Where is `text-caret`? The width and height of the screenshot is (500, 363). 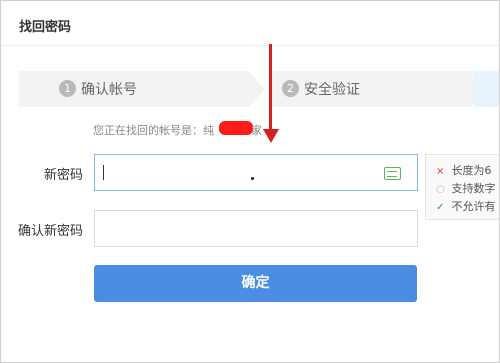
text-caret is located at coordinates (103, 172).